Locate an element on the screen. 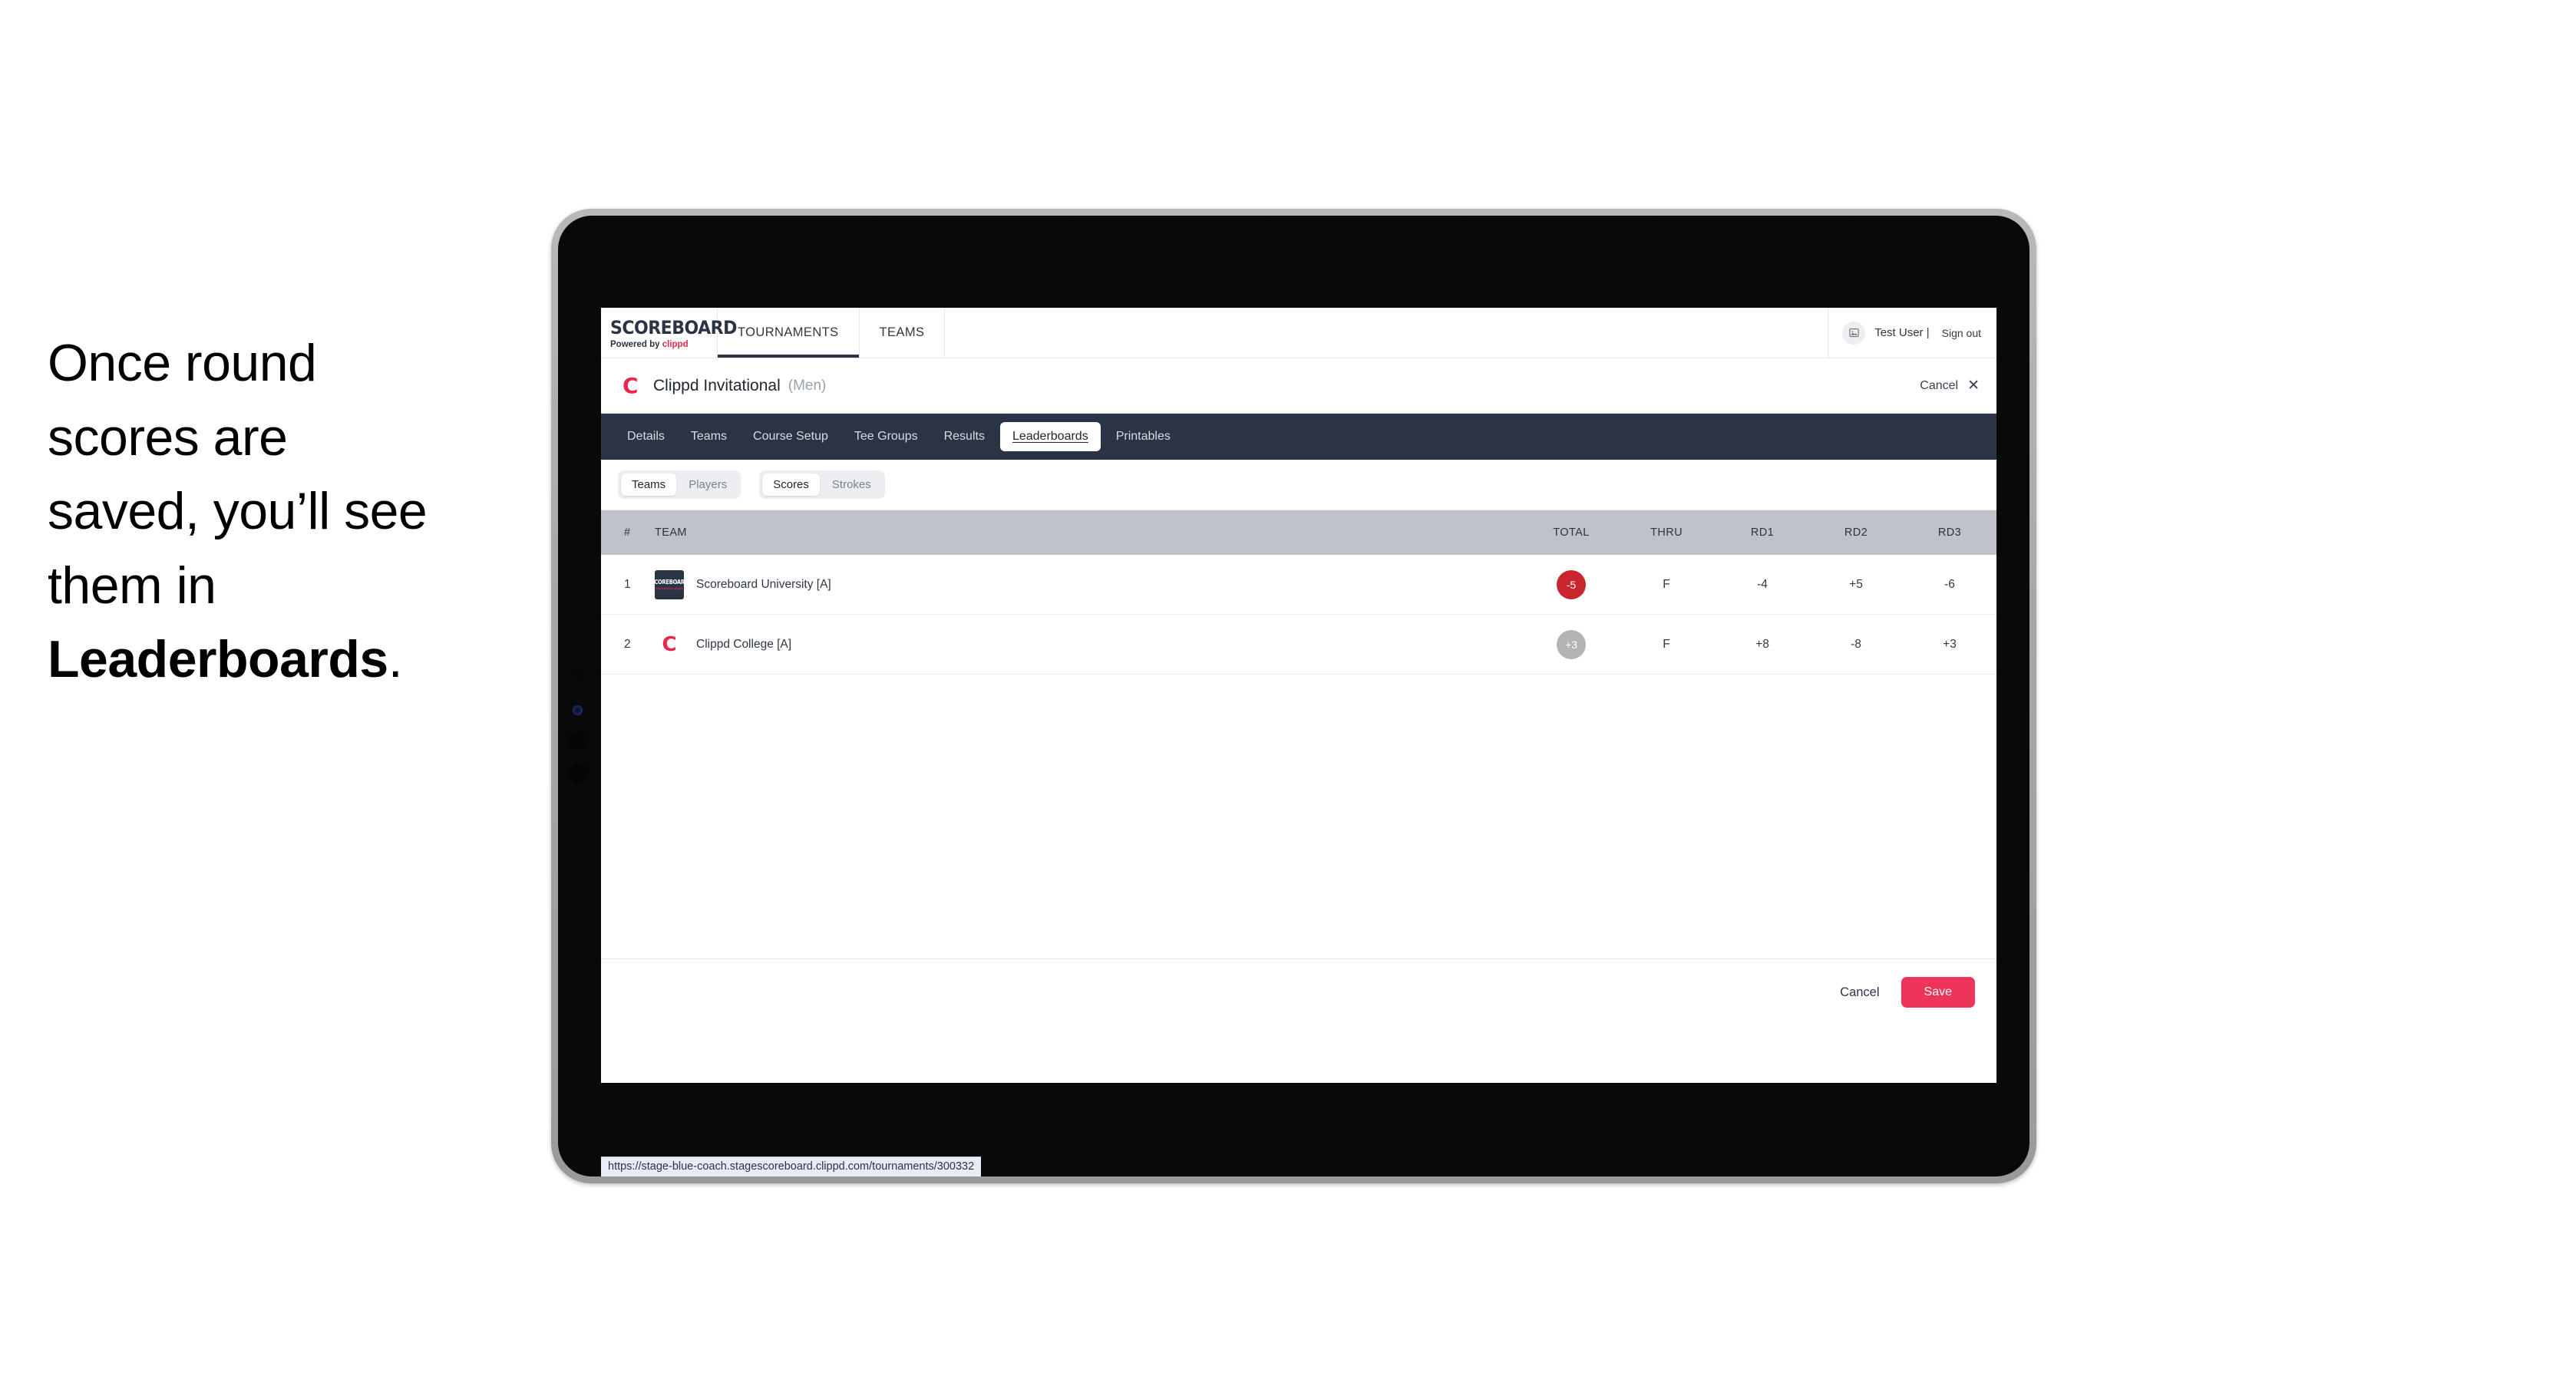 This screenshot has height=1386, width=2576. segment-players-label: Players is located at coordinates (708, 484).